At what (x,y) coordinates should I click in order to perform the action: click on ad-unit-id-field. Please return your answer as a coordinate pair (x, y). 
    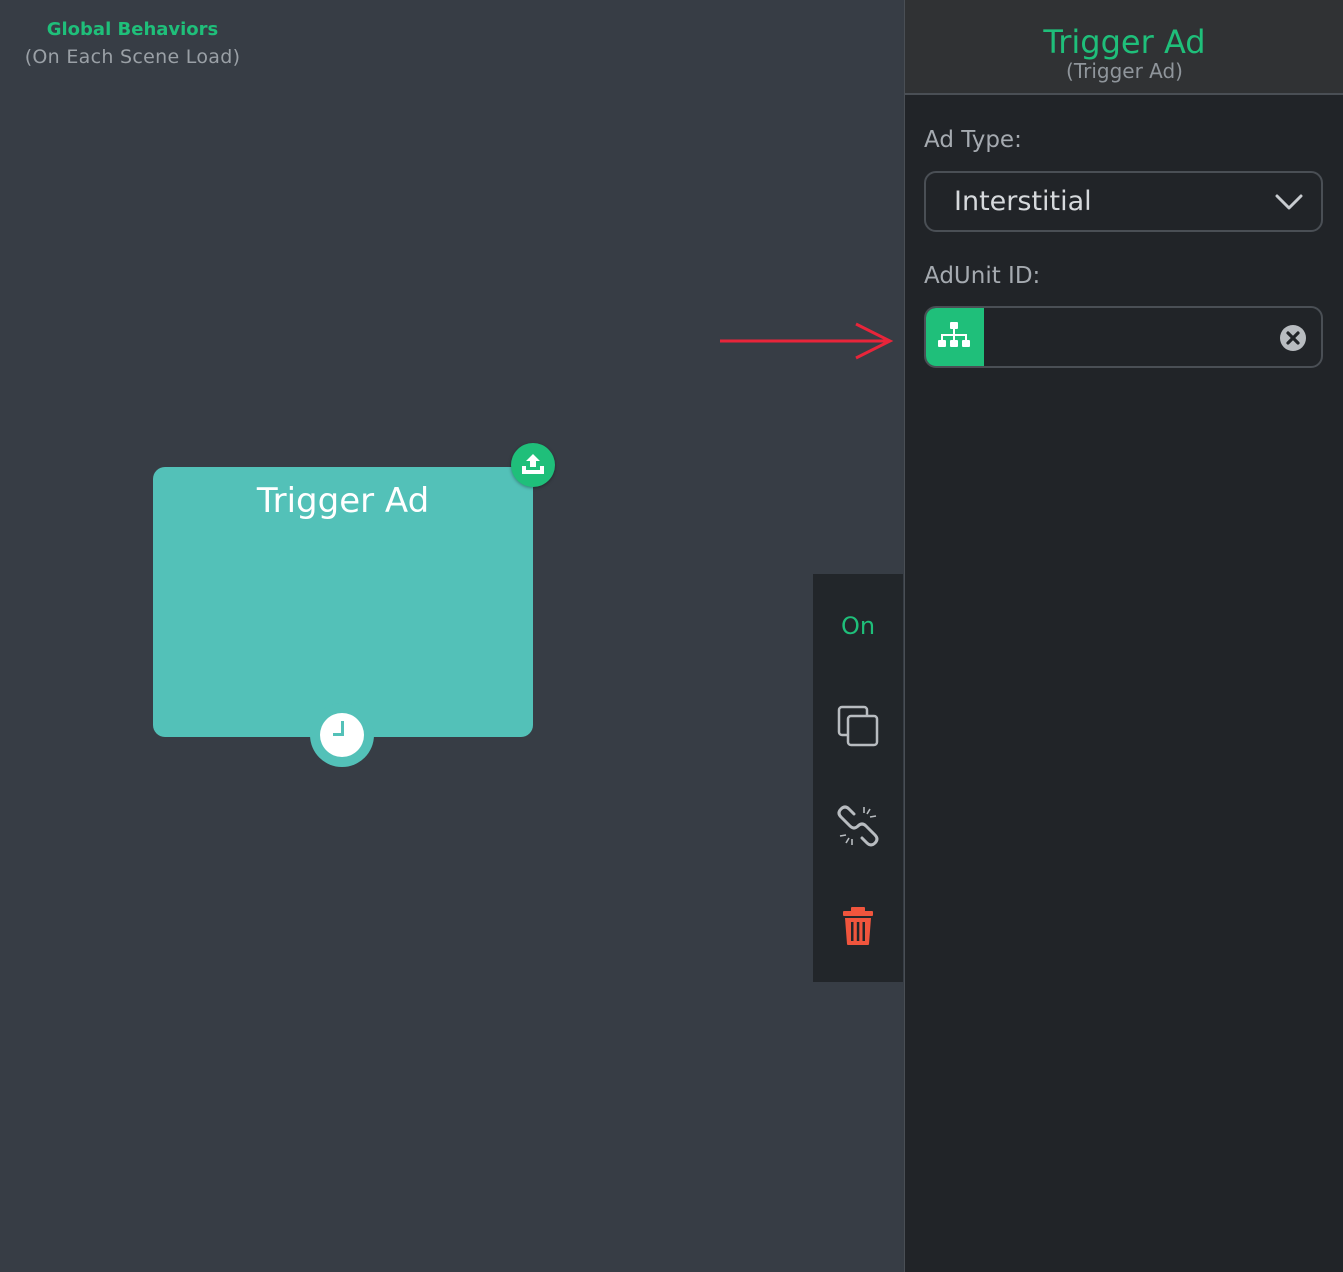
    Looking at the image, I should click on (1123, 337).